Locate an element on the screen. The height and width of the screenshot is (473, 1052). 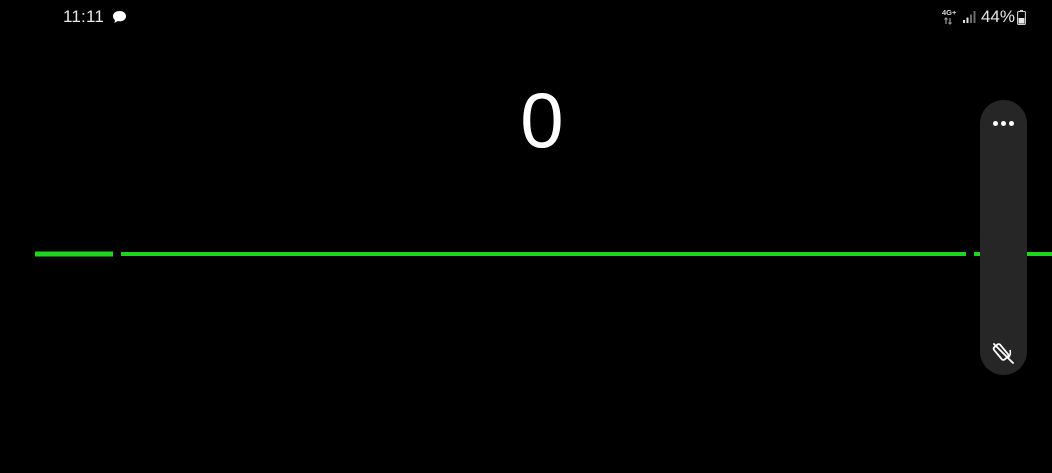
trace-line is located at coordinates (543, 254).